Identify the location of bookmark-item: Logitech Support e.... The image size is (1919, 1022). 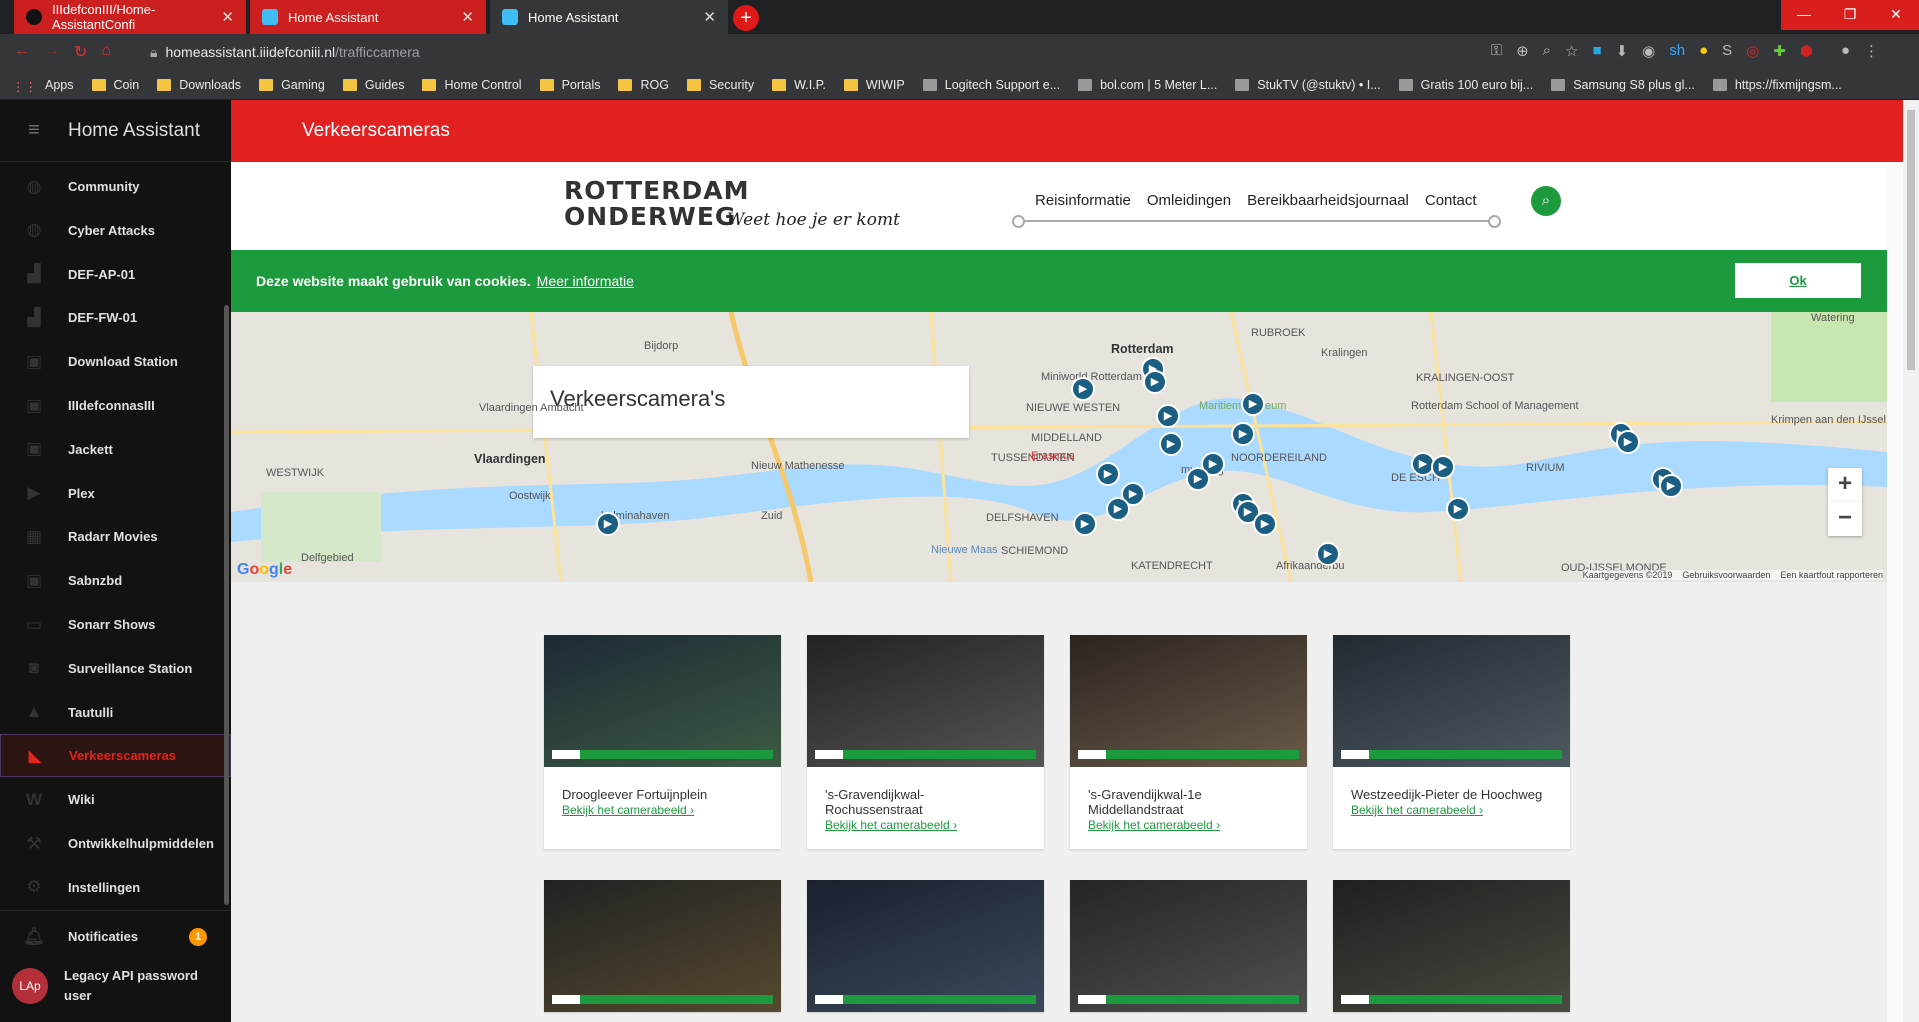
(991, 85).